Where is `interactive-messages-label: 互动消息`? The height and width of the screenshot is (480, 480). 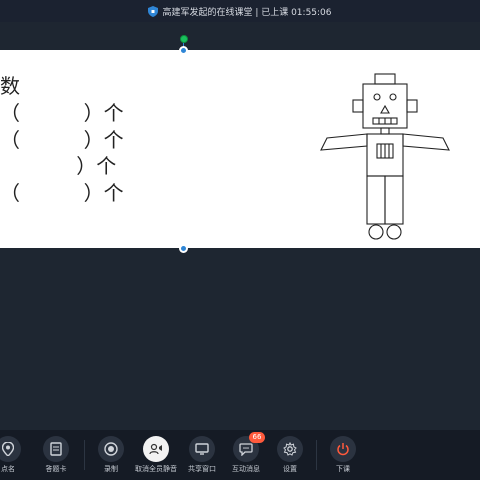
interactive-messages-label: 互动消息 is located at coordinates (246, 469).